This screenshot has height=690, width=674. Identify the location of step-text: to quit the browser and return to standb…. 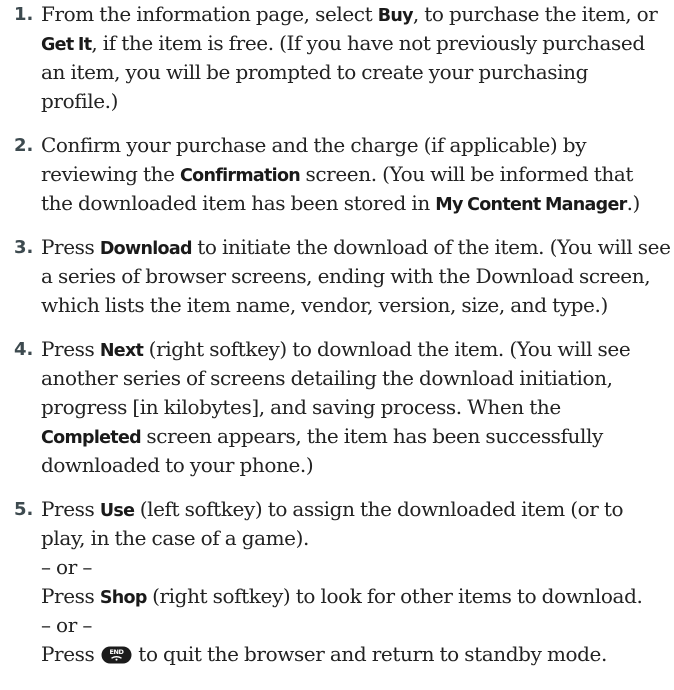
(369, 654).